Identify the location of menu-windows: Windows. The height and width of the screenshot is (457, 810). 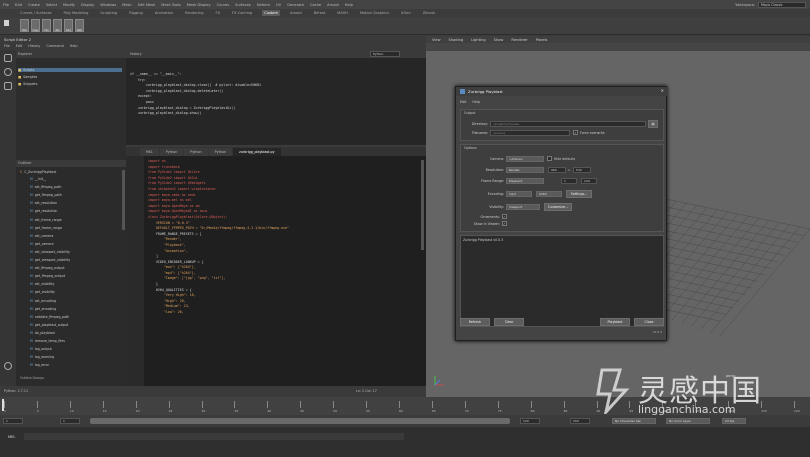
(108, 5).